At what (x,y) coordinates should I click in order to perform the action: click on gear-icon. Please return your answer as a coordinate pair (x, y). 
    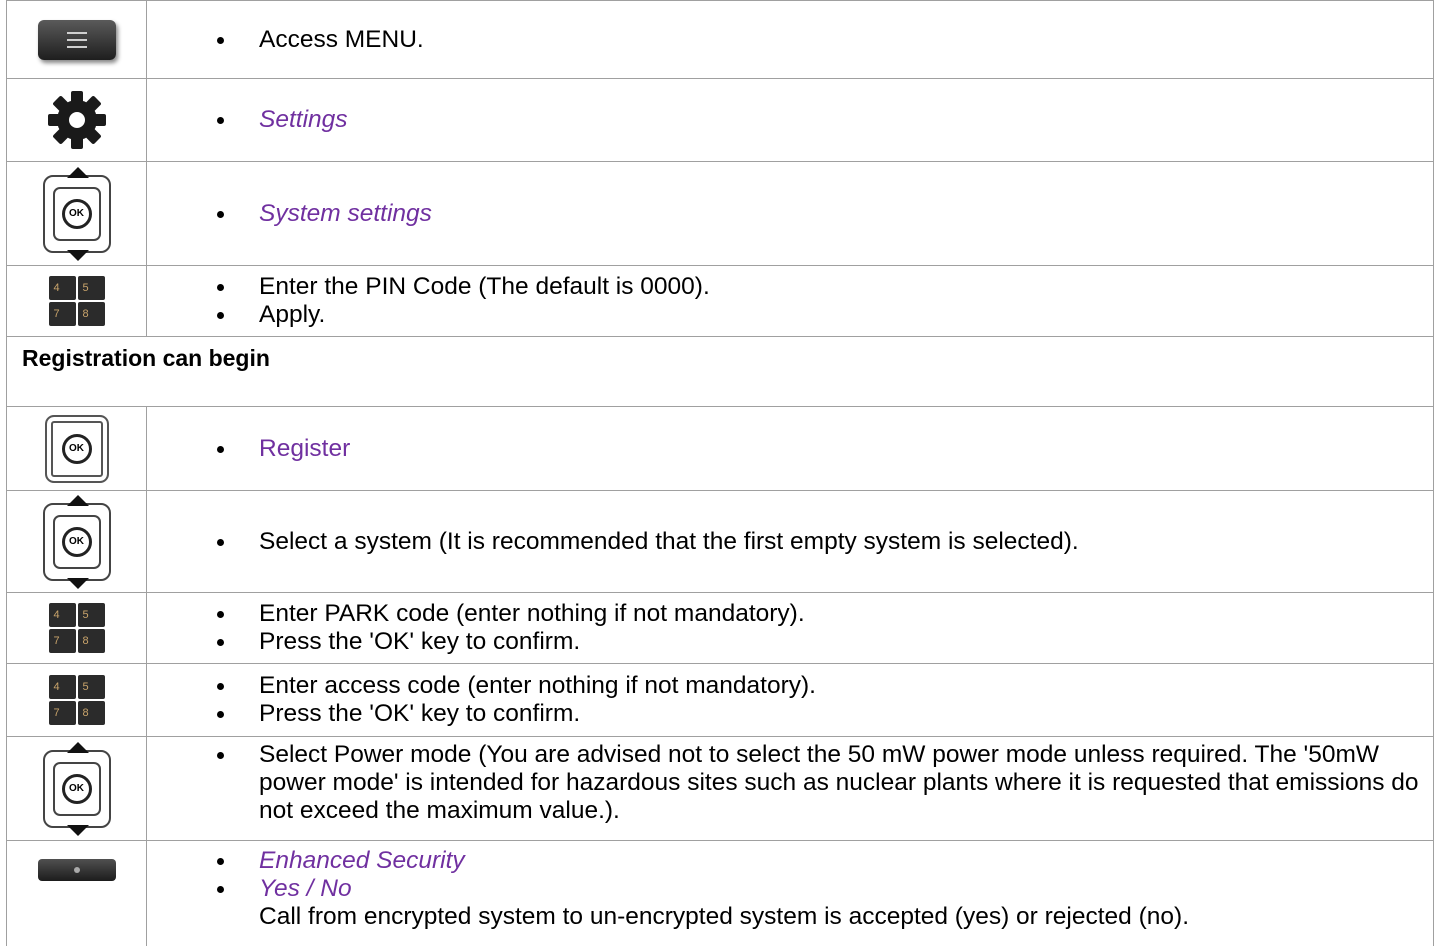
    Looking at the image, I should click on (76, 120).